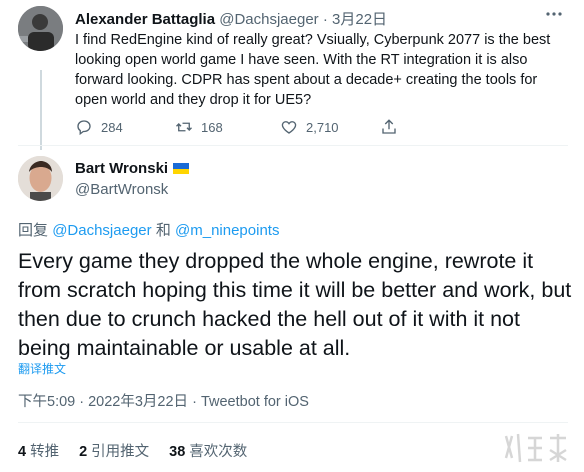 Image resolution: width=584 pixels, height=472 pixels. Describe the element at coordinates (41, 110) in the screenshot. I see `thread-connector-line` at that location.